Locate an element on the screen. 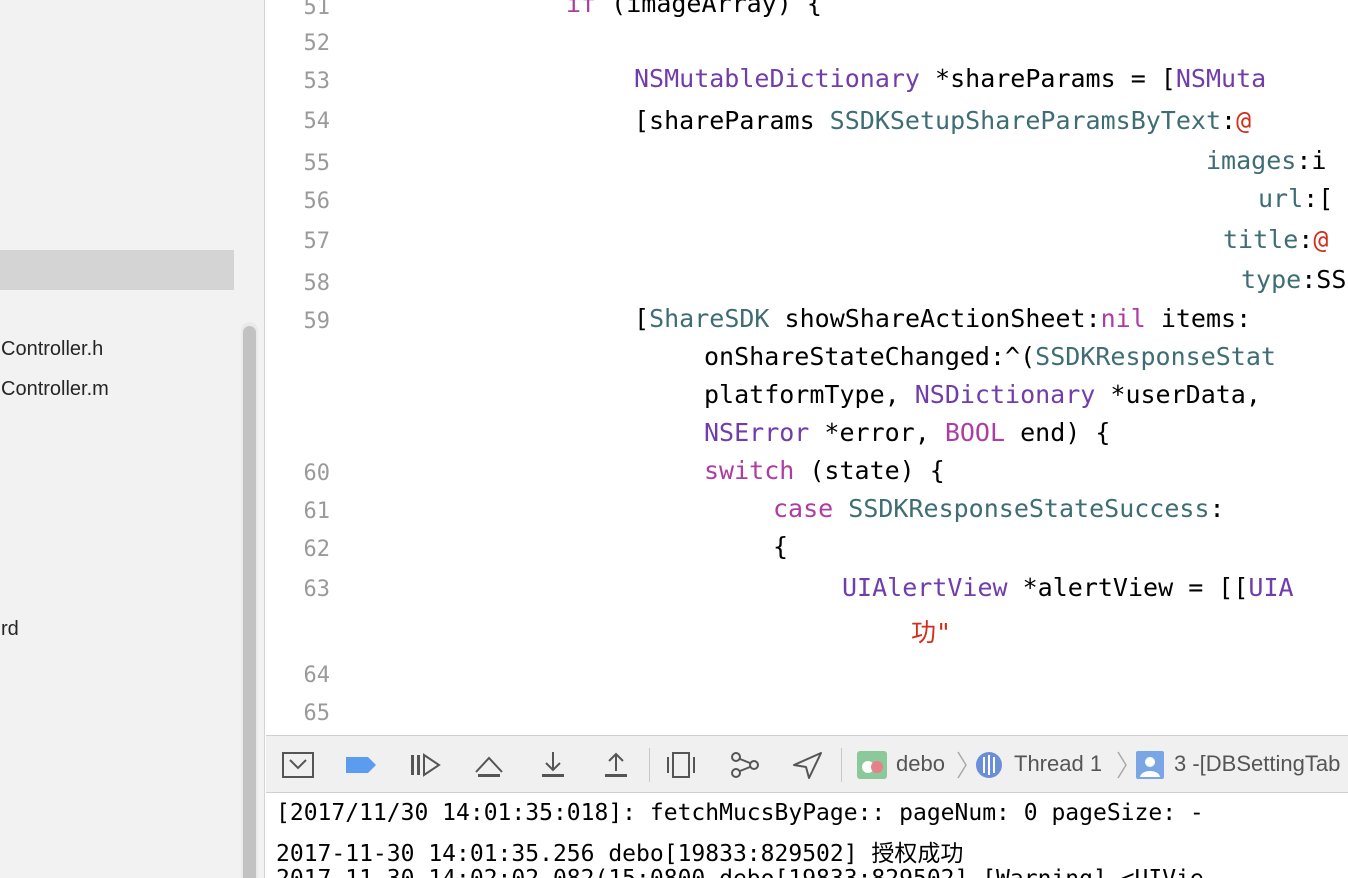 The width and height of the screenshot is (1348, 878). simulate-location-button is located at coordinates (808, 765).